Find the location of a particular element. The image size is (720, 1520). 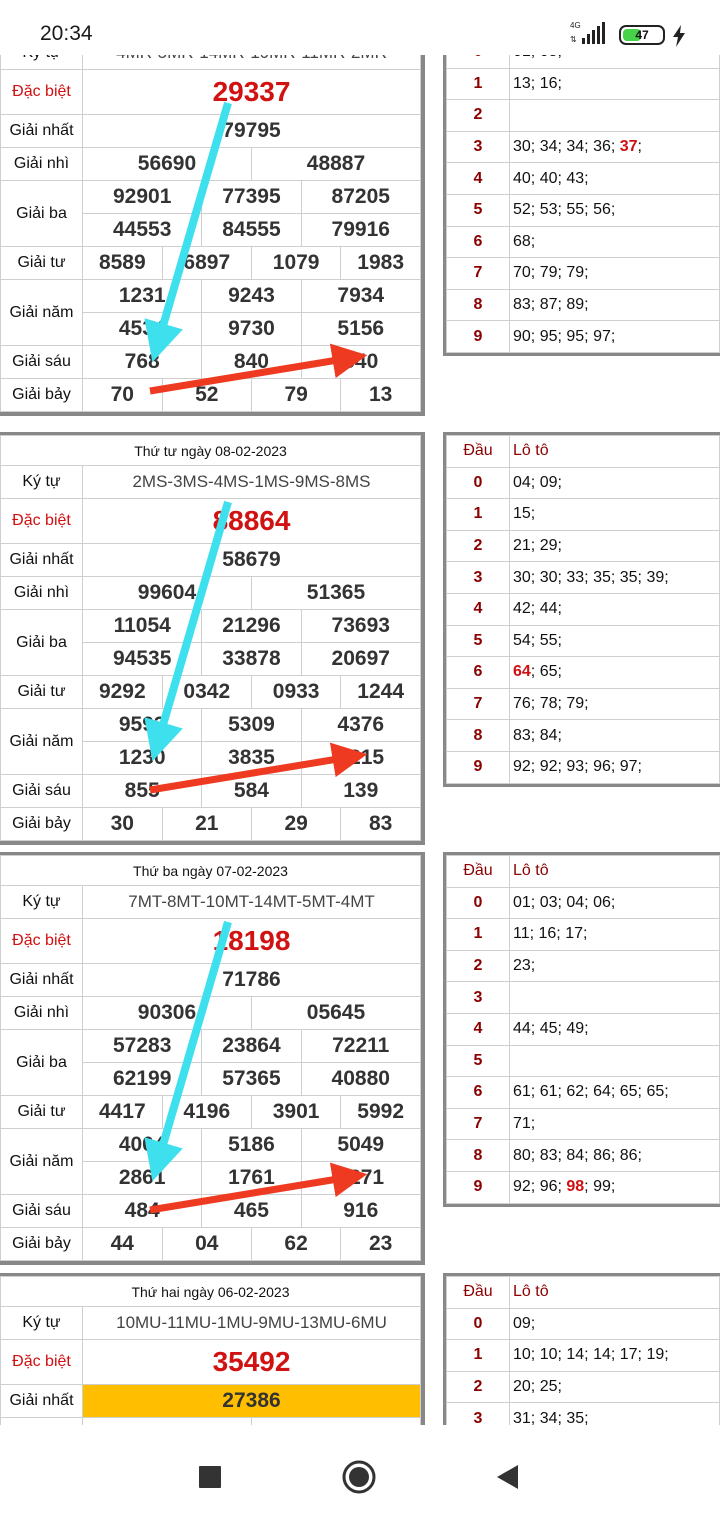

loto-row: 1 15; is located at coordinates (583, 514).